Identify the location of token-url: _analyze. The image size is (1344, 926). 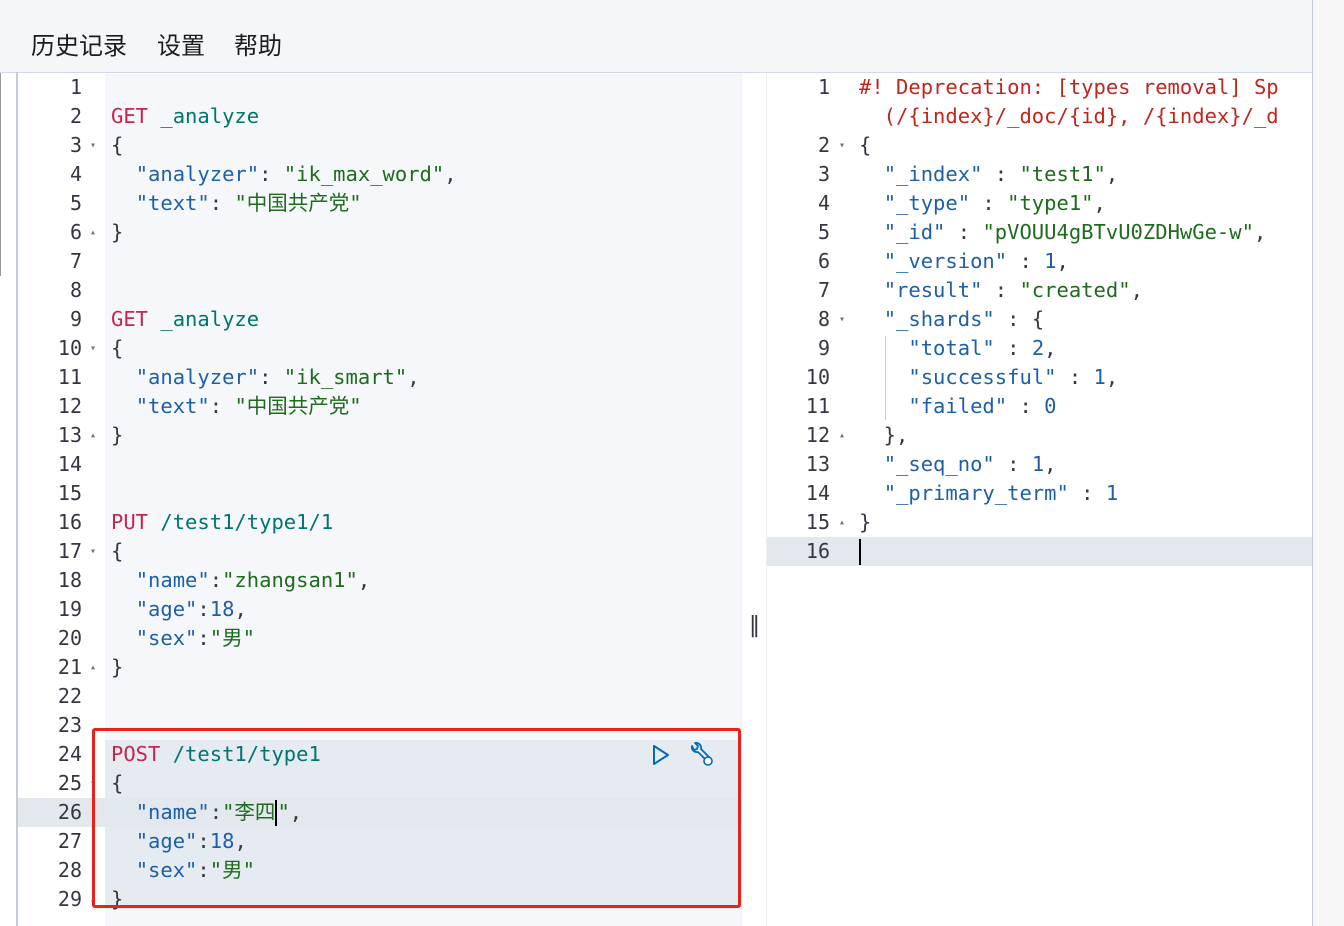
(204, 116).